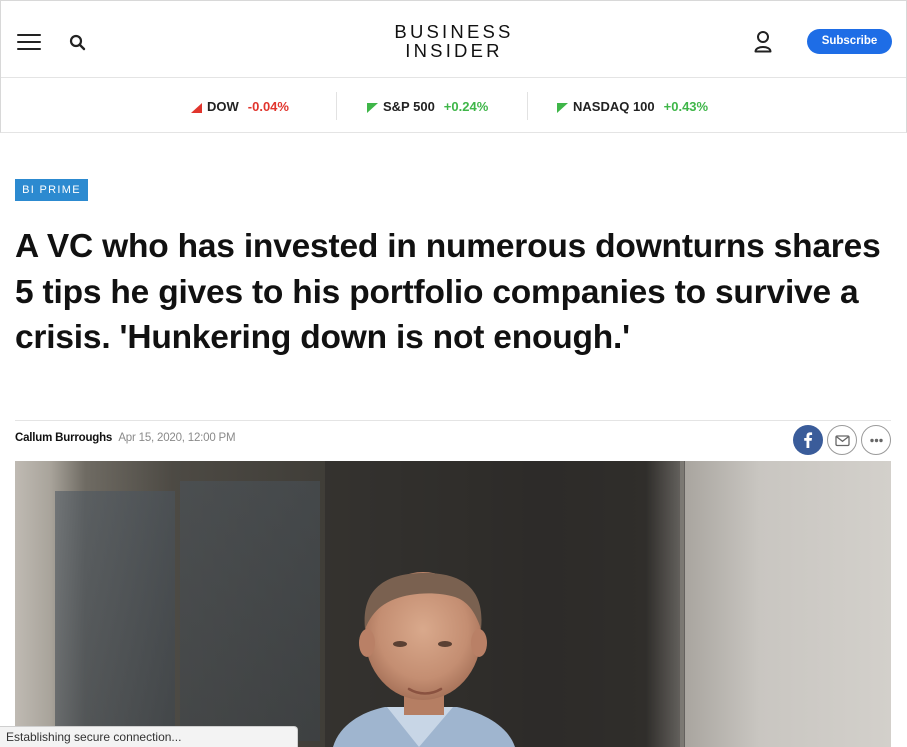 The image size is (907, 747). I want to click on more-share-button, so click(876, 440).